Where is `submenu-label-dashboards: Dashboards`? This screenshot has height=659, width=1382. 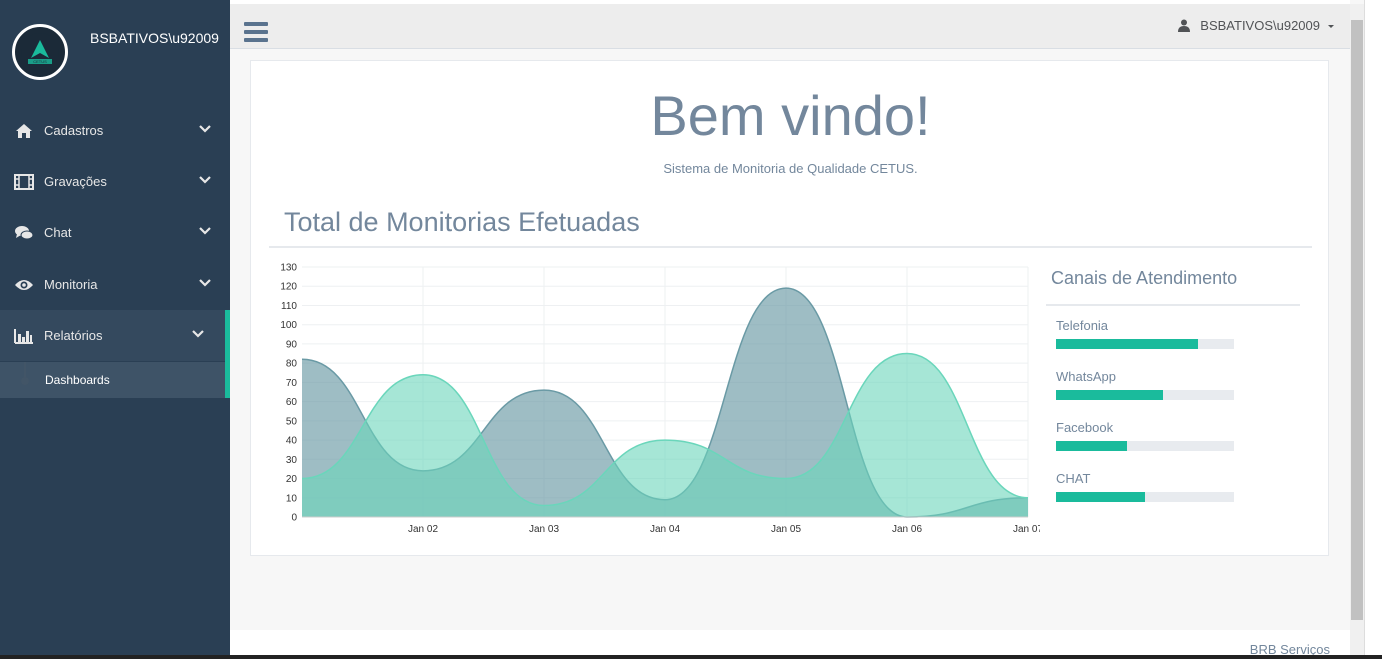
submenu-label-dashboards: Dashboards is located at coordinates (77, 380).